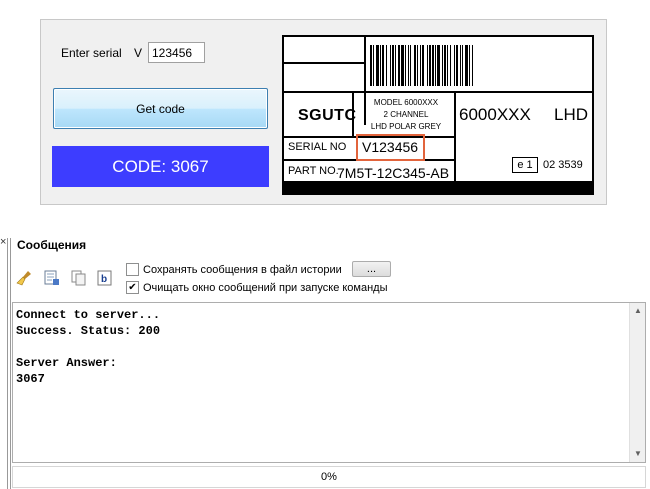 Image resolution: width=650 pixels, height=489 pixels. I want to click on save-history-option: Сохранять сообщения в файл истории, so click(234, 269).